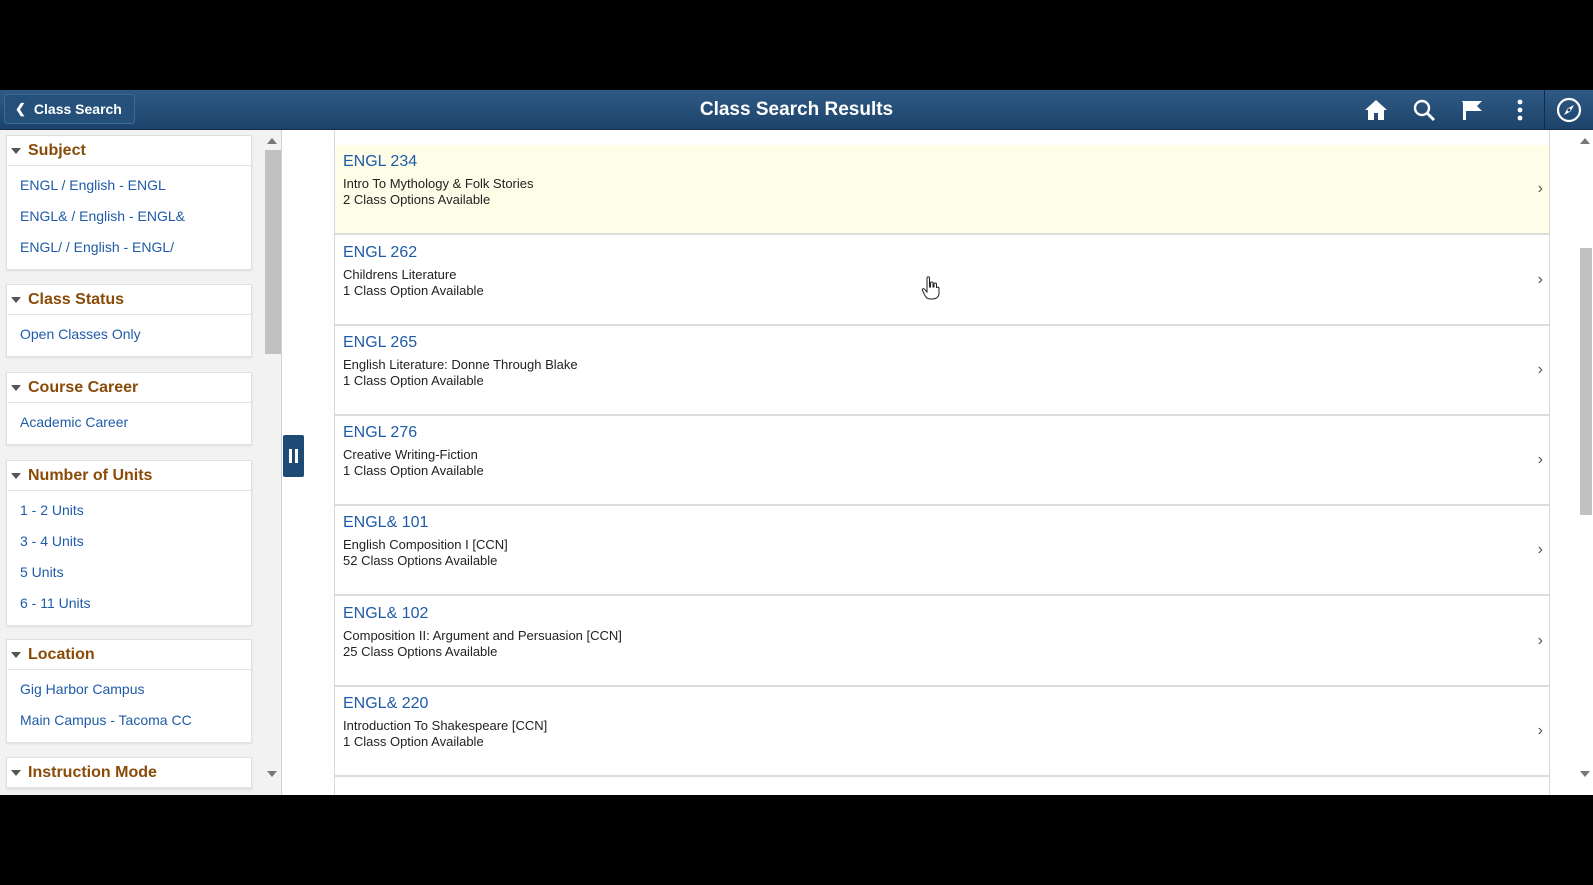  I want to click on search-button, so click(1424, 110).